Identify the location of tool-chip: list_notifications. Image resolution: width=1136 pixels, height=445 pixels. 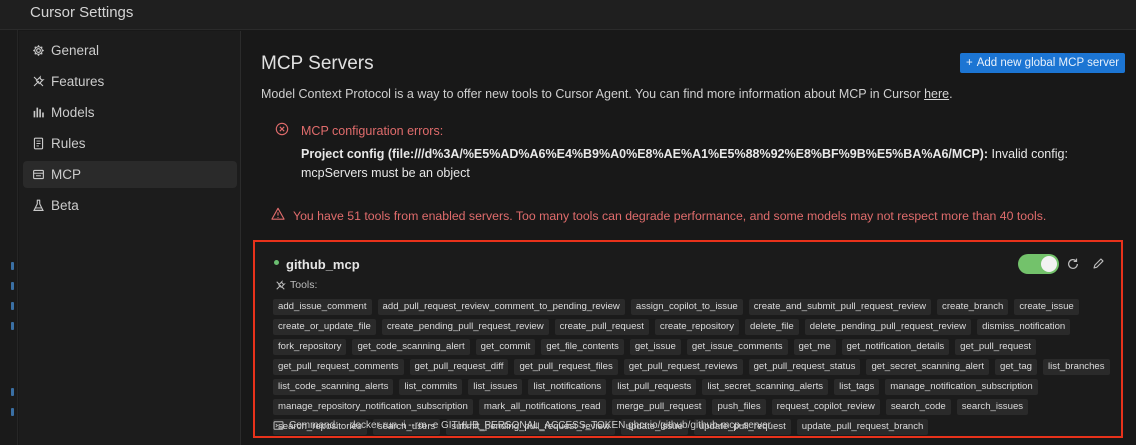
(567, 387).